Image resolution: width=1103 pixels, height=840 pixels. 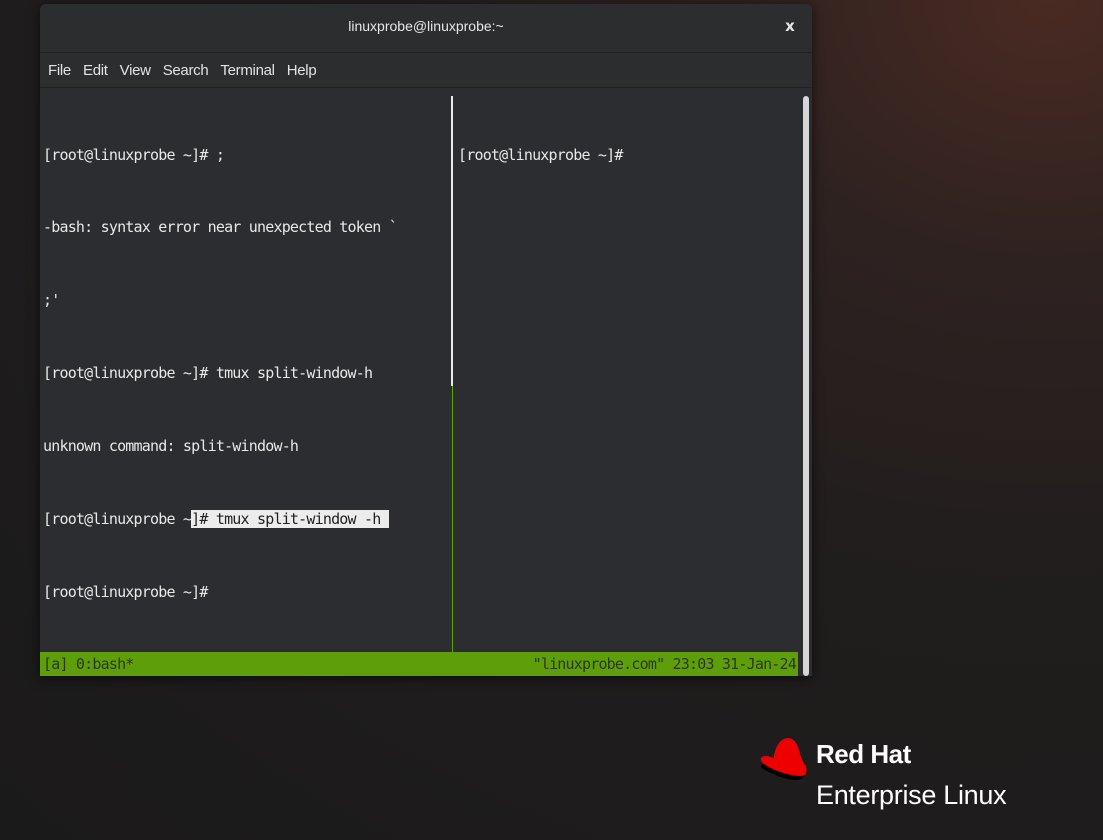 What do you see at coordinates (186, 70) in the screenshot?
I see `menu-search: Search` at bounding box center [186, 70].